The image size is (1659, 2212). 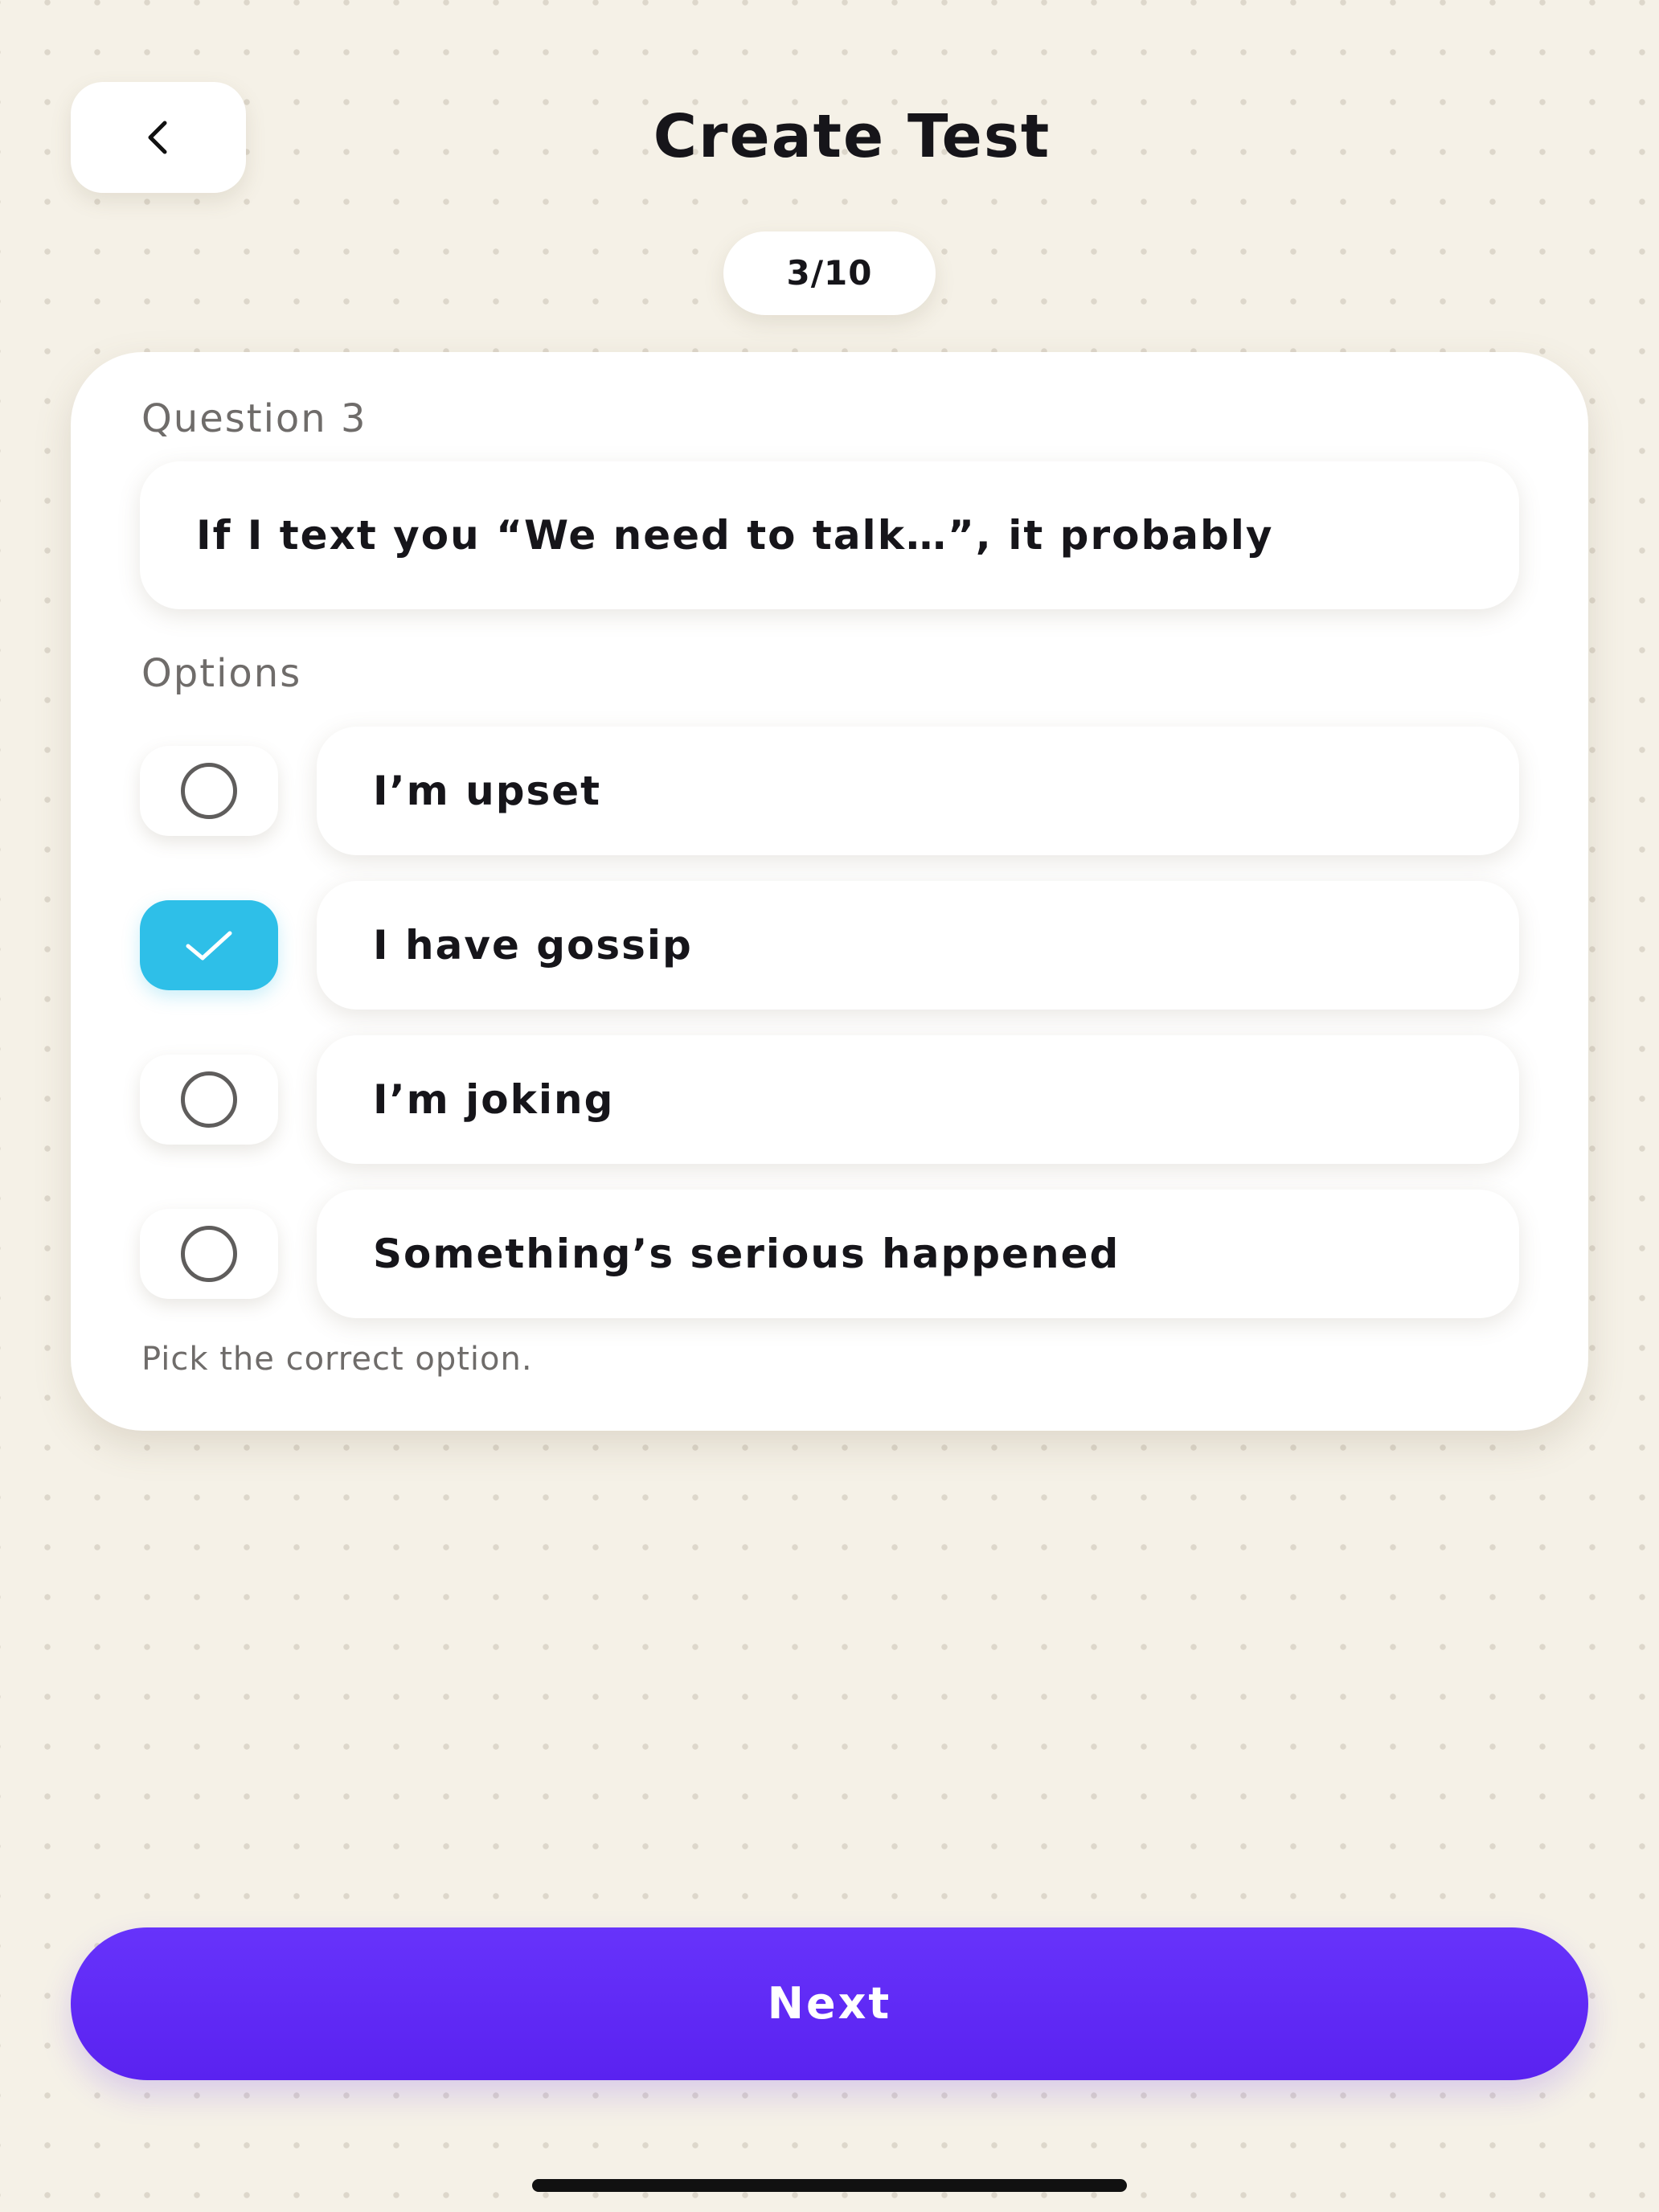 I want to click on home-indicator, so click(x=829, y=2185).